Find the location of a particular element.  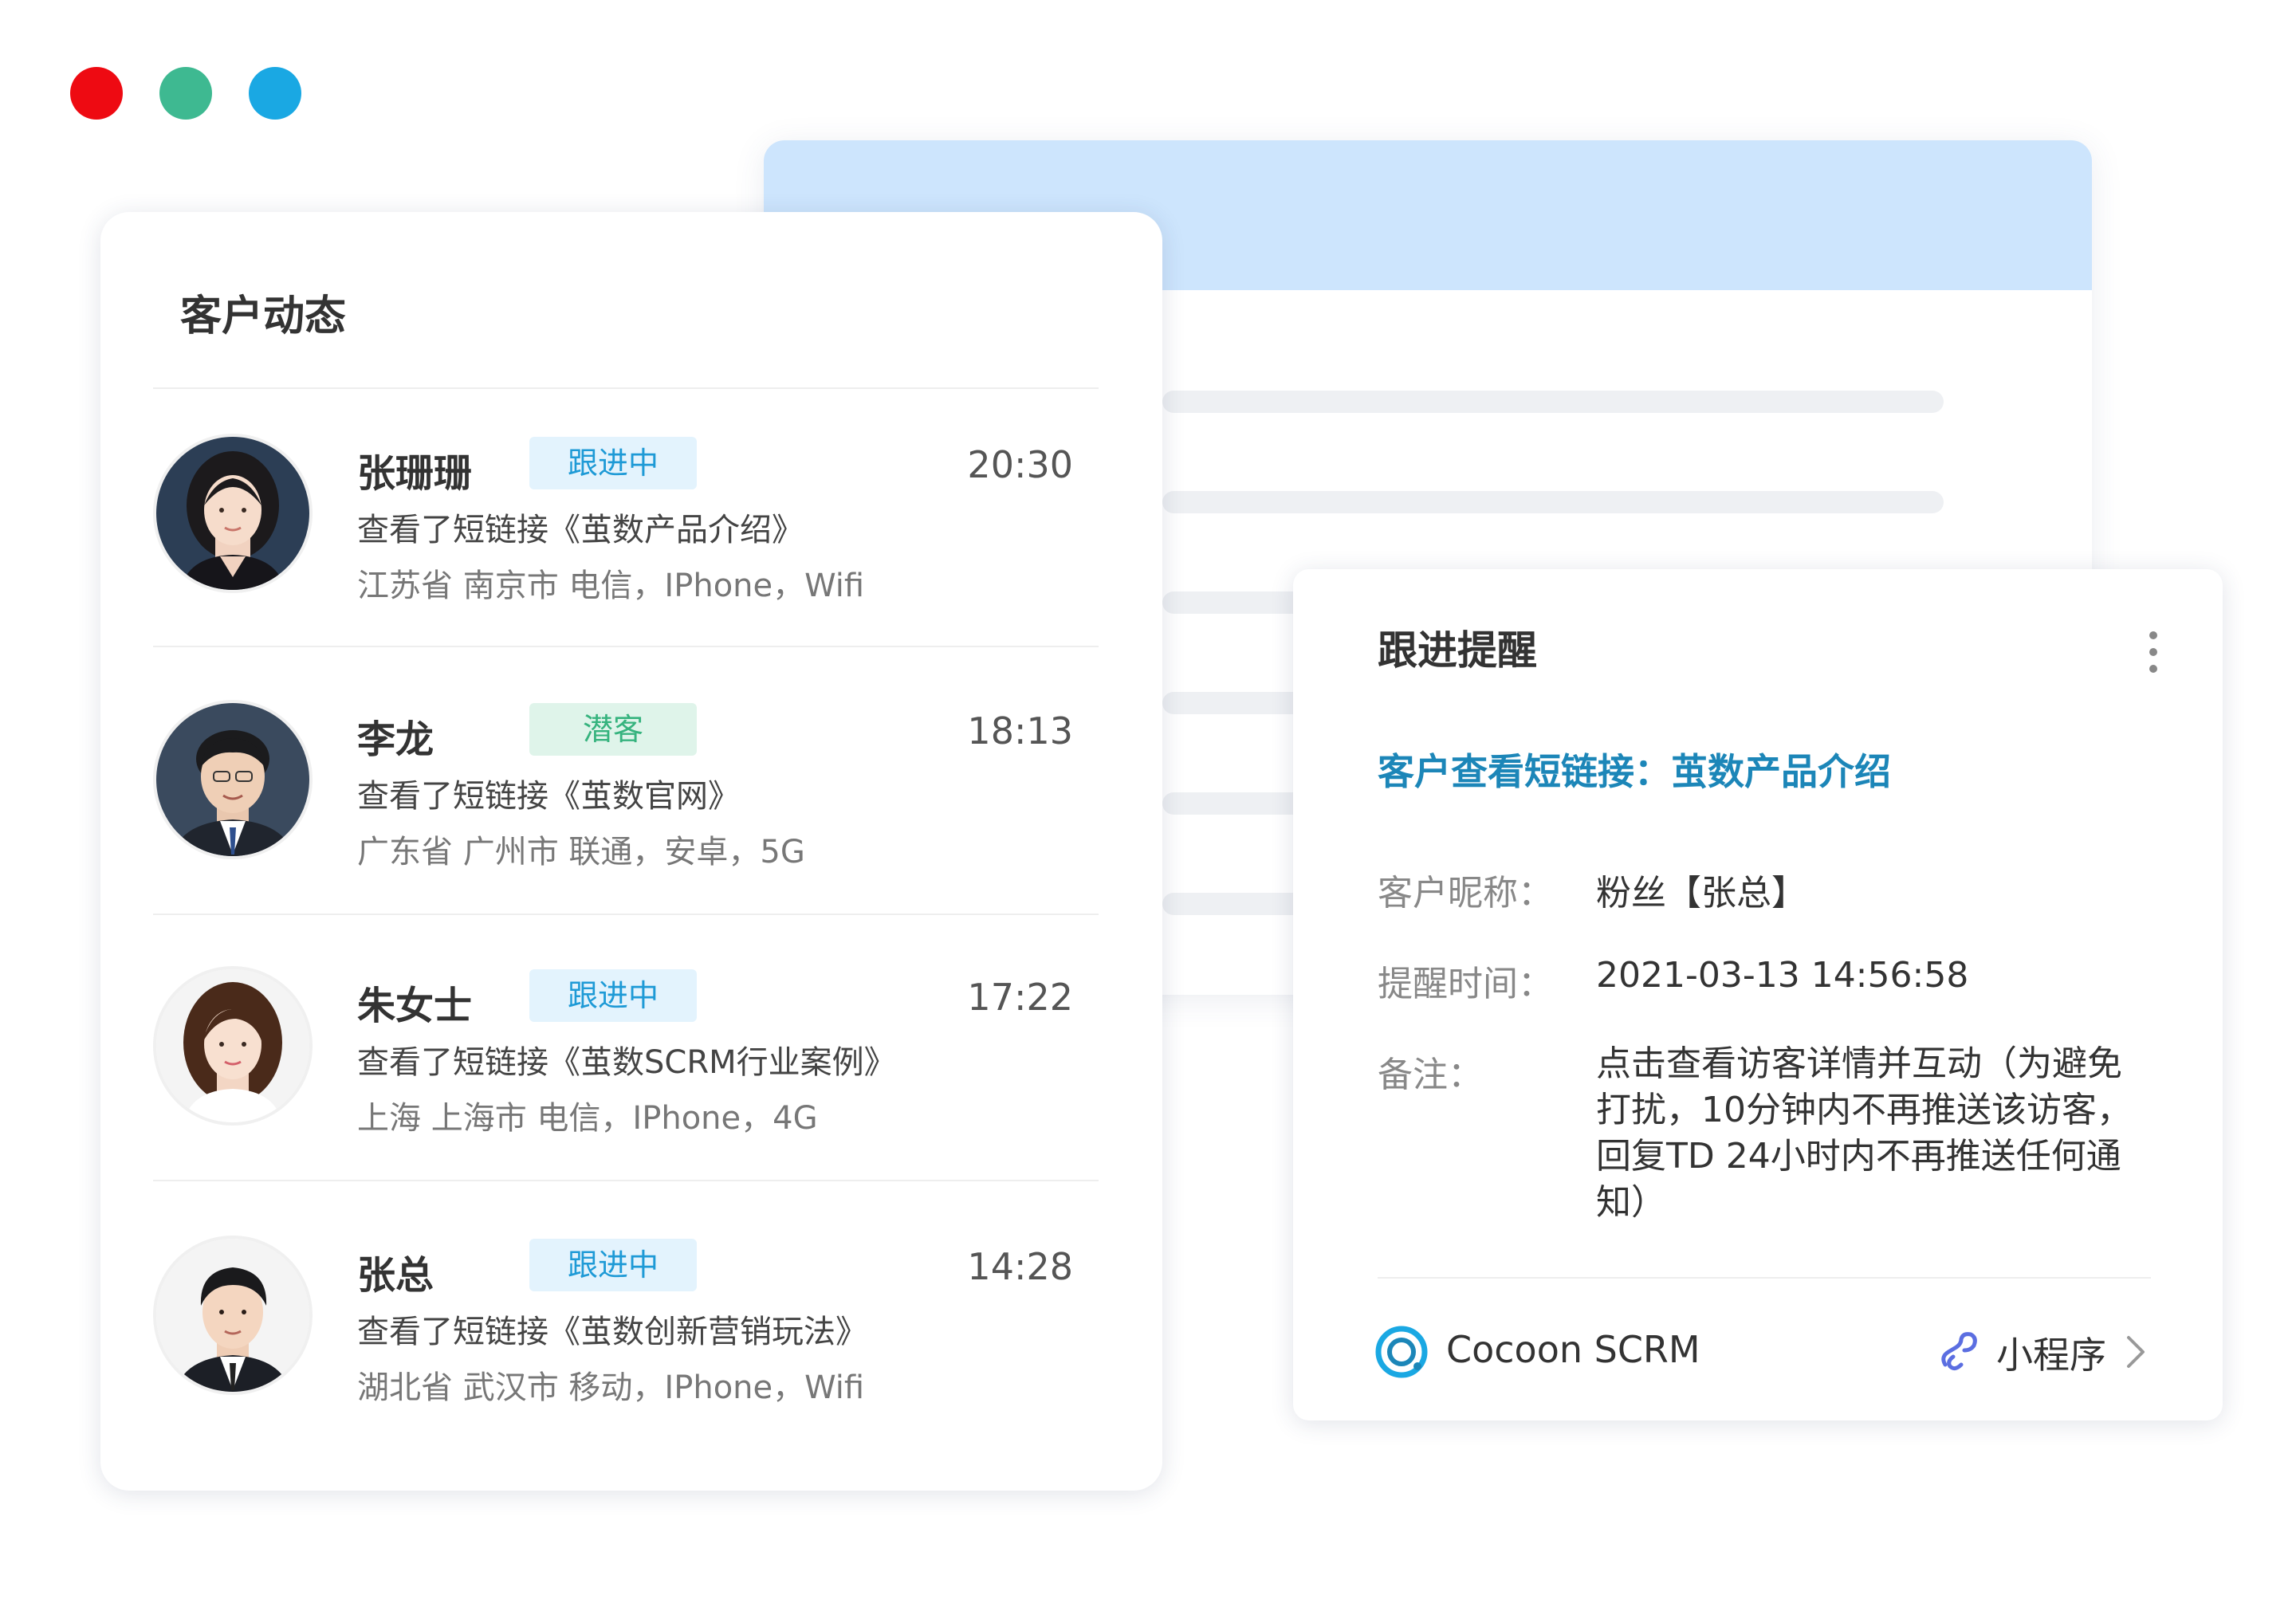

entry-action: 查看了短链接《茧数官网》 is located at coordinates (548, 796).